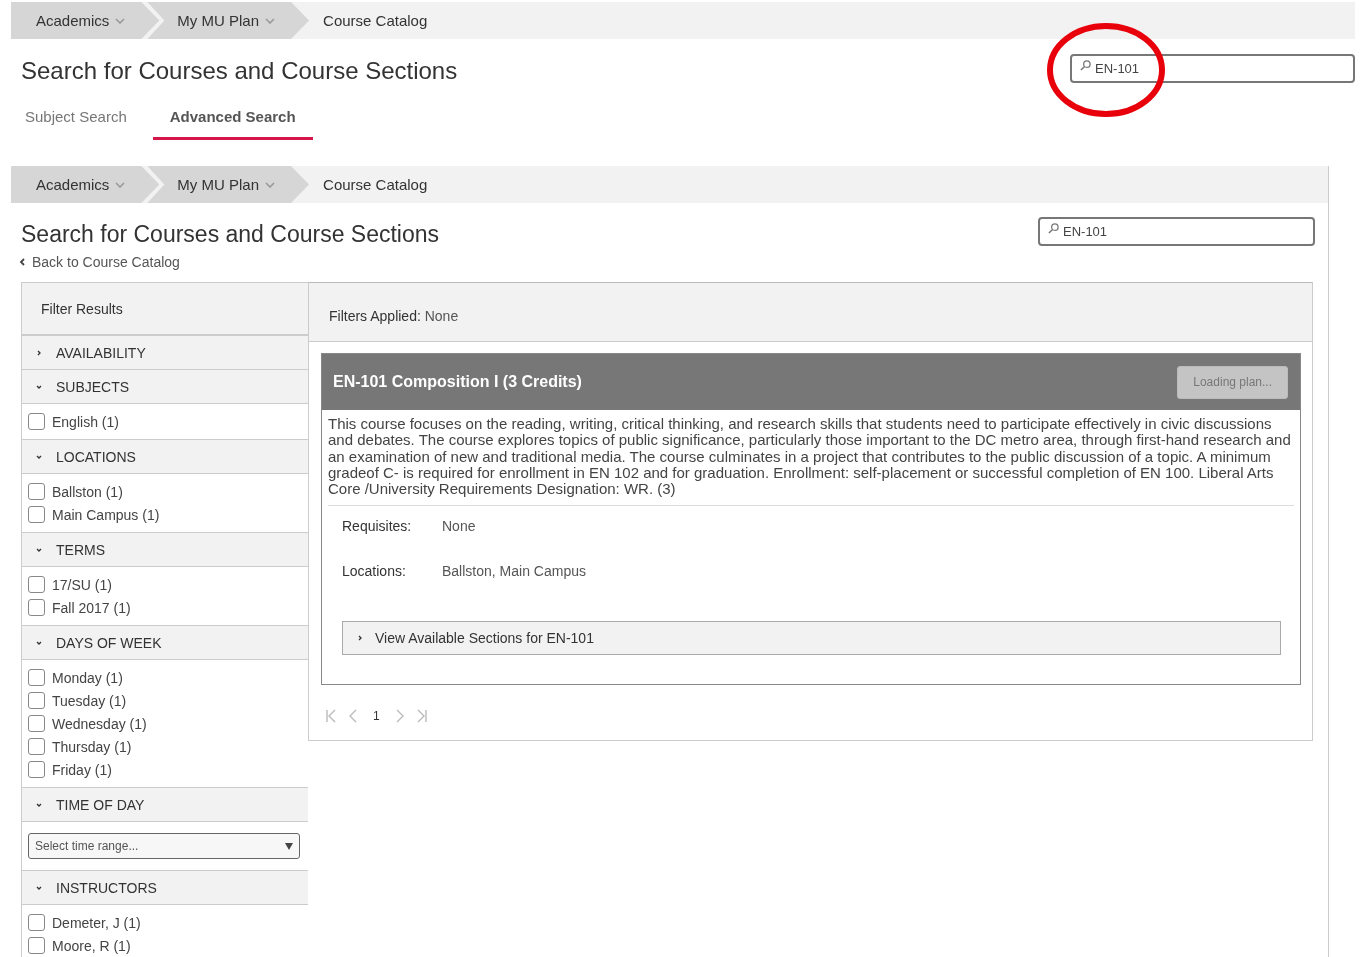 This screenshot has height=957, width=1360. What do you see at coordinates (353, 716) in the screenshot?
I see `previous-page-icon` at bounding box center [353, 716].